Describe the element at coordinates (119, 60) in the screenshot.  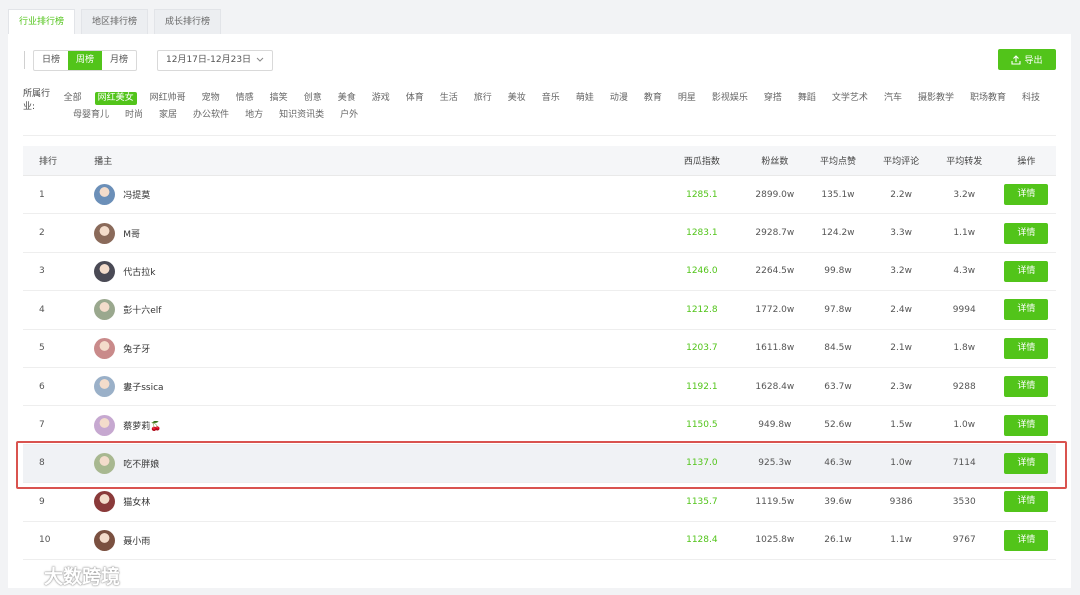
I see `monthly-button: 月榜` at that location.